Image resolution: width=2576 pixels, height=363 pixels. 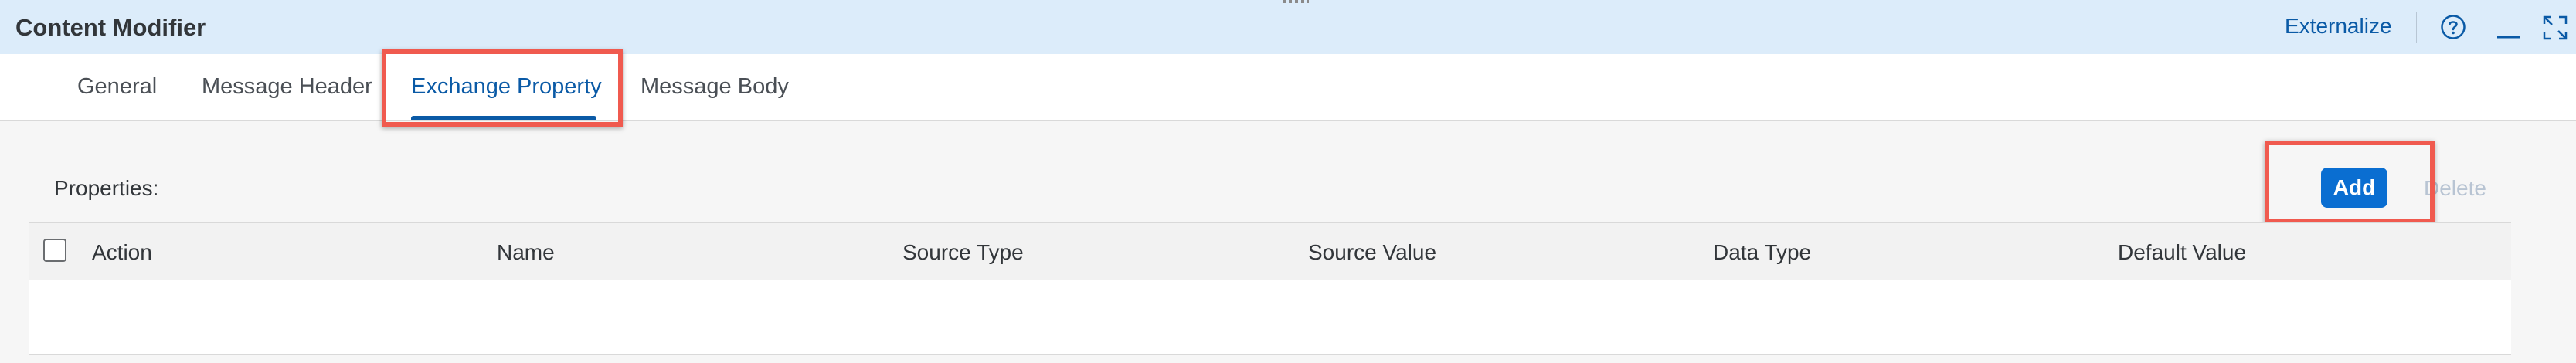 I want to click on fullscreen-icon, so click(x=2555, y=28).